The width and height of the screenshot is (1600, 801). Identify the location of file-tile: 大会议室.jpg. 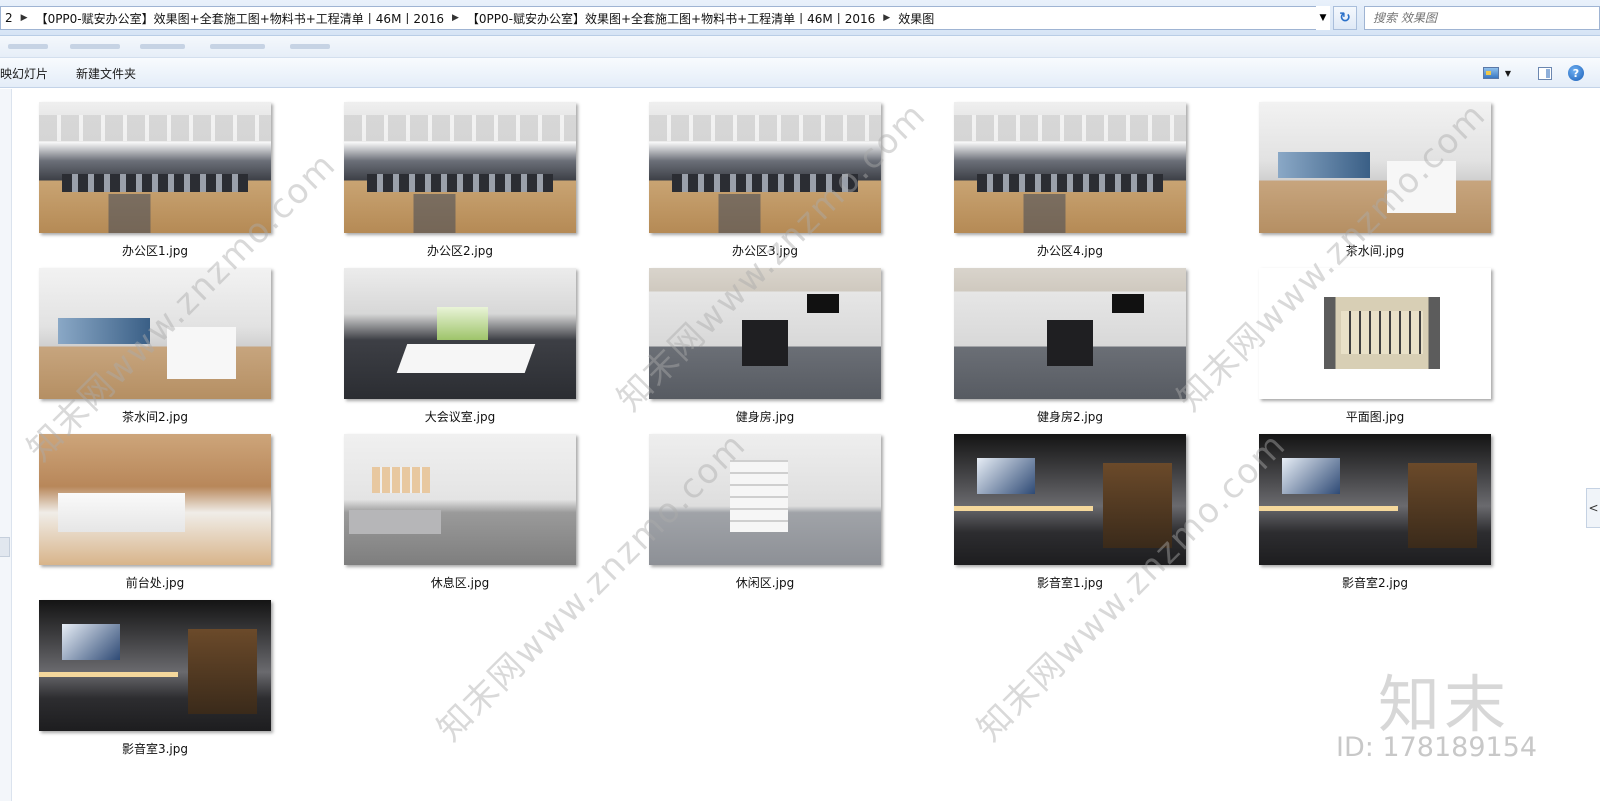
(463, 348).